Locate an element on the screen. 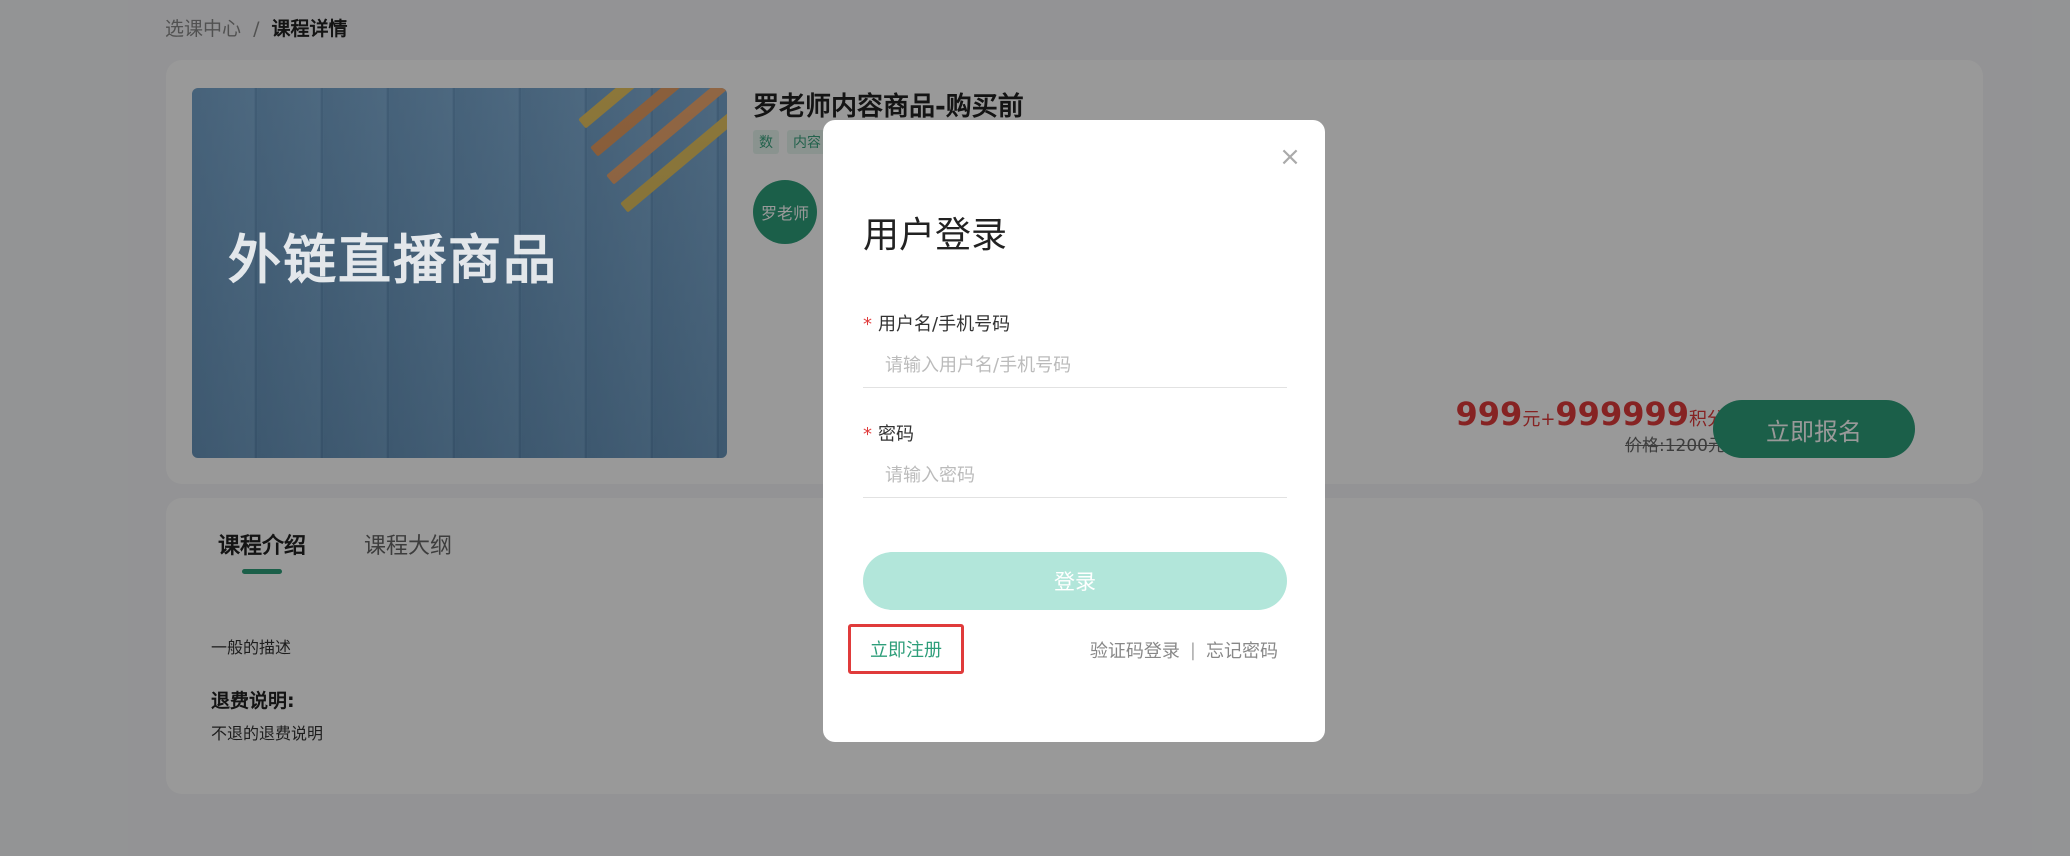 The image size is (2070, 856). register-link: 立即注册 is located at coordinates (906, 649).